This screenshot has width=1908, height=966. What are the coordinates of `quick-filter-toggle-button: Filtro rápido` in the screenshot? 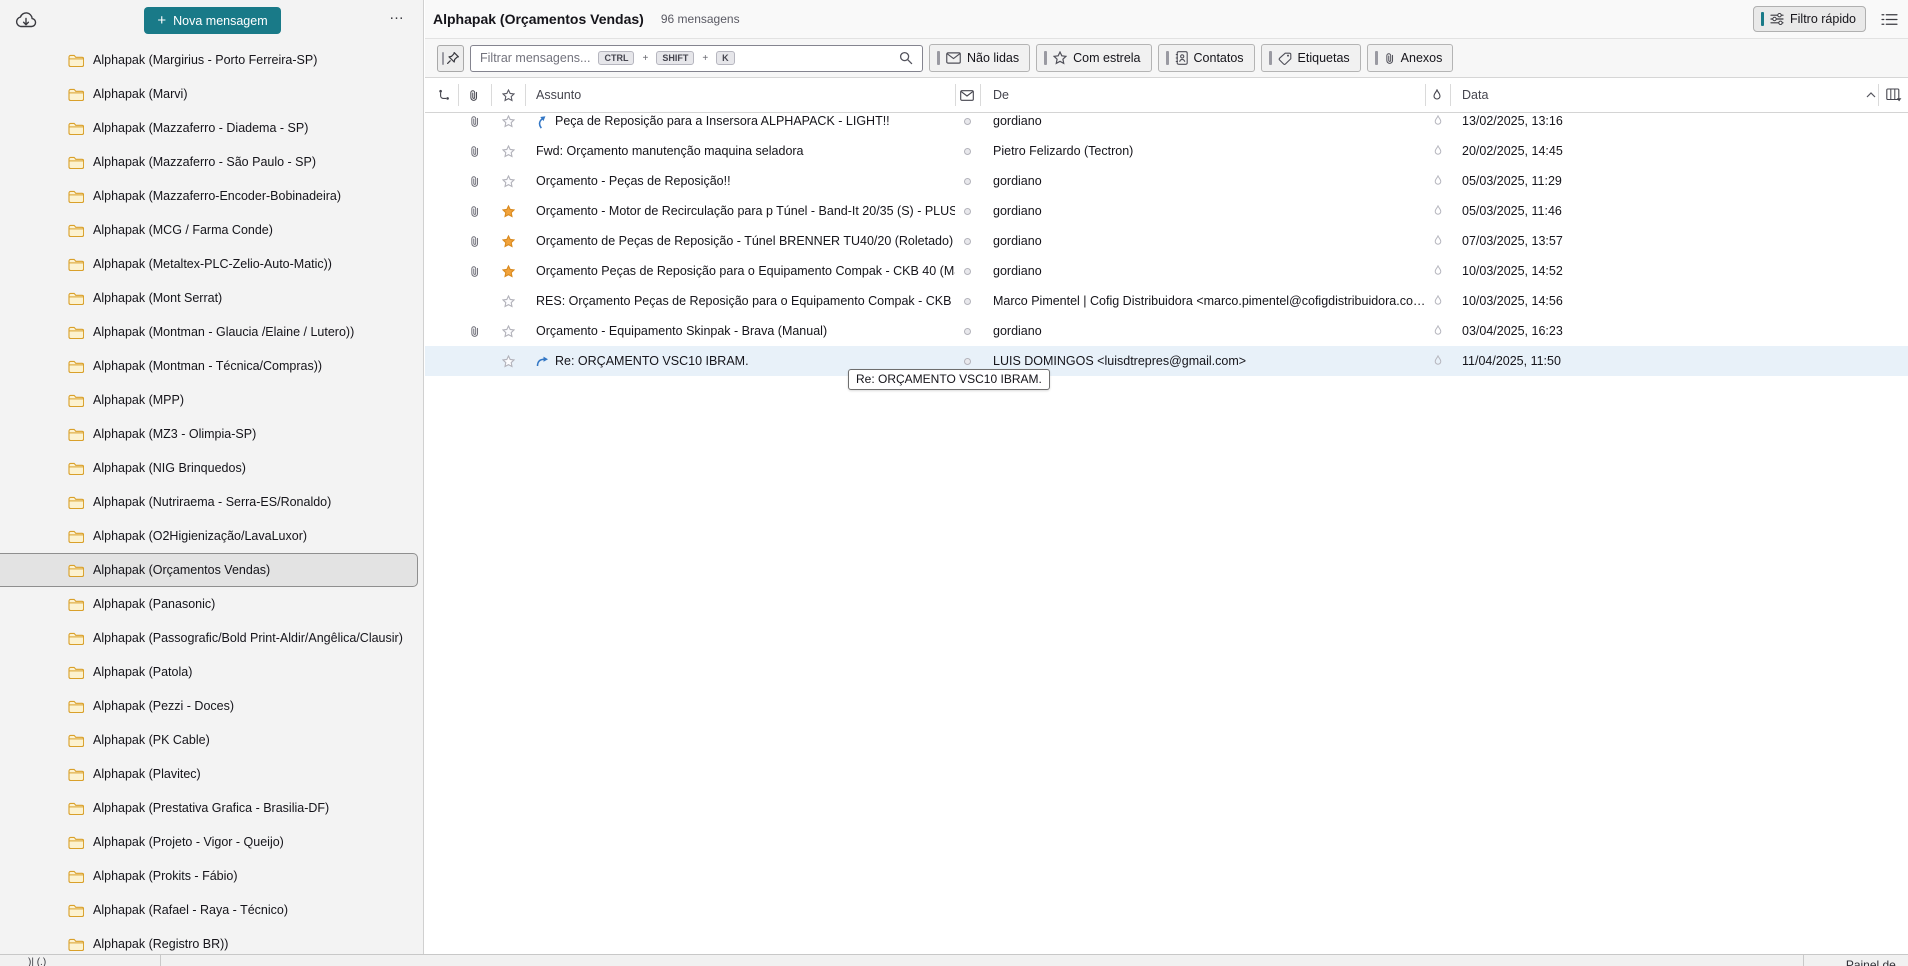 It's located at (1809, 19).